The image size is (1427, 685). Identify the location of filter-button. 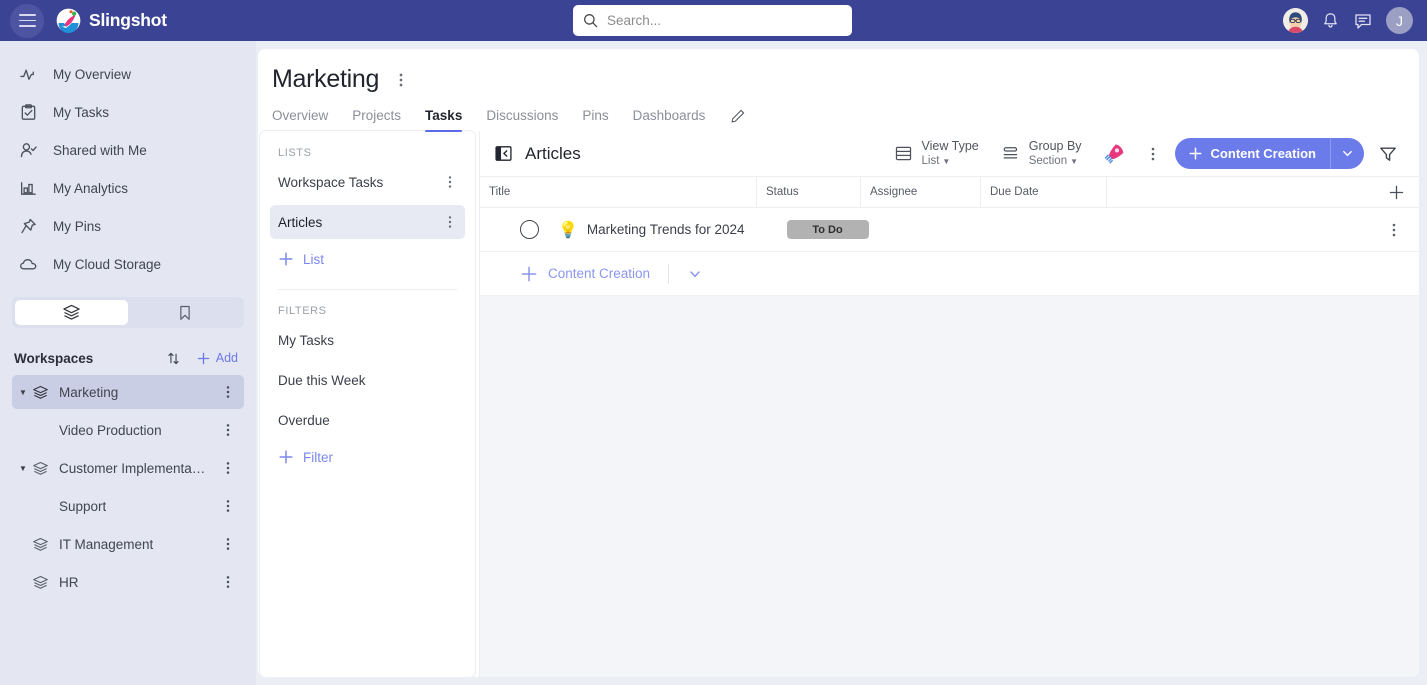
(1385, 154).